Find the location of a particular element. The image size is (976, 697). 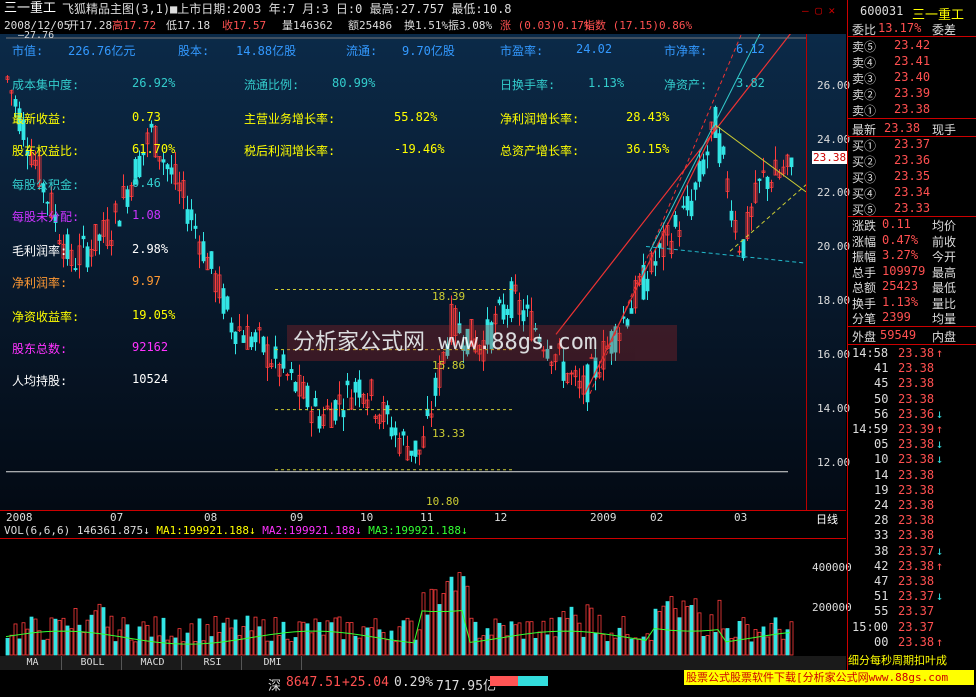

stat-label: 振幅 is located at coordinates (864, 257).